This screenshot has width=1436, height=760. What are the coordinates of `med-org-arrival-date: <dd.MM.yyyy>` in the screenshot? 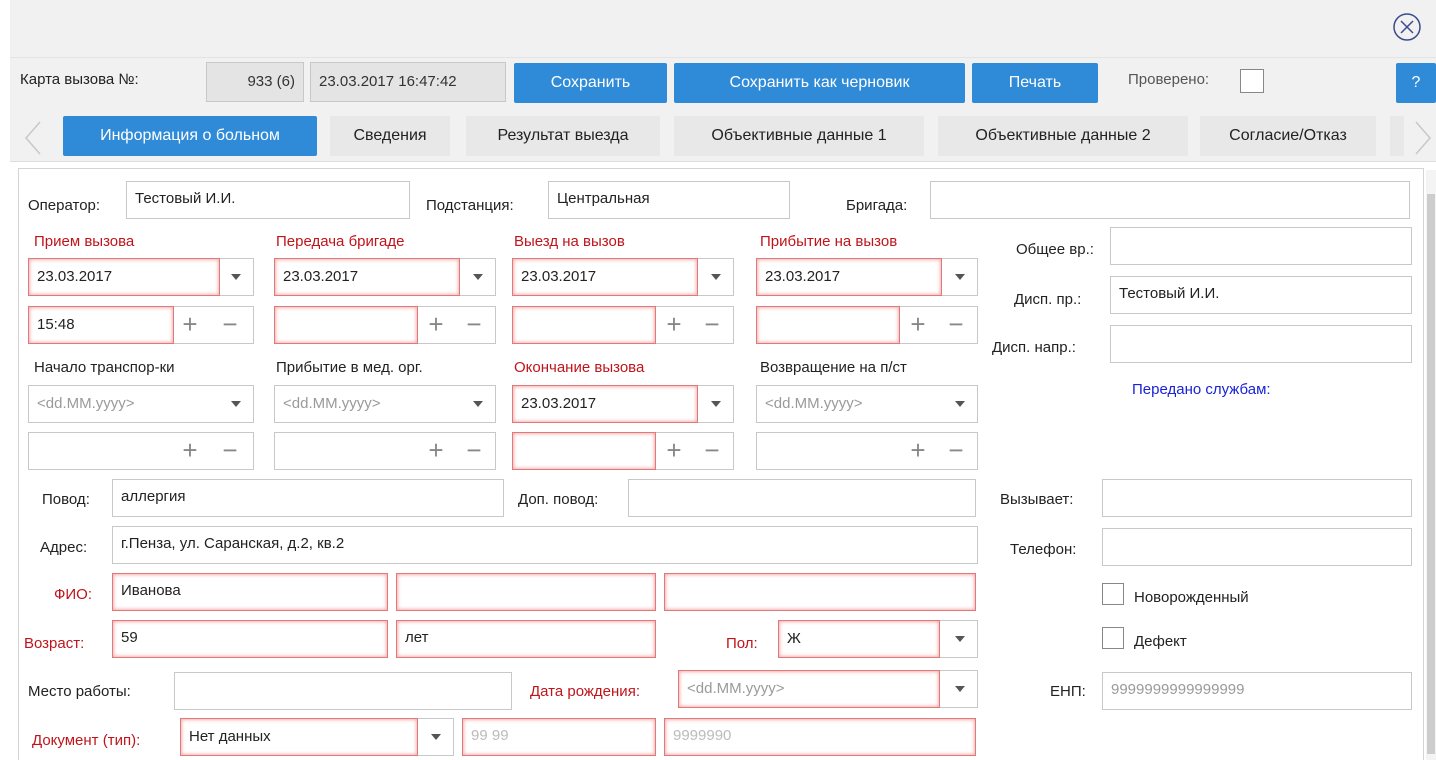 It's located at (385, 404).